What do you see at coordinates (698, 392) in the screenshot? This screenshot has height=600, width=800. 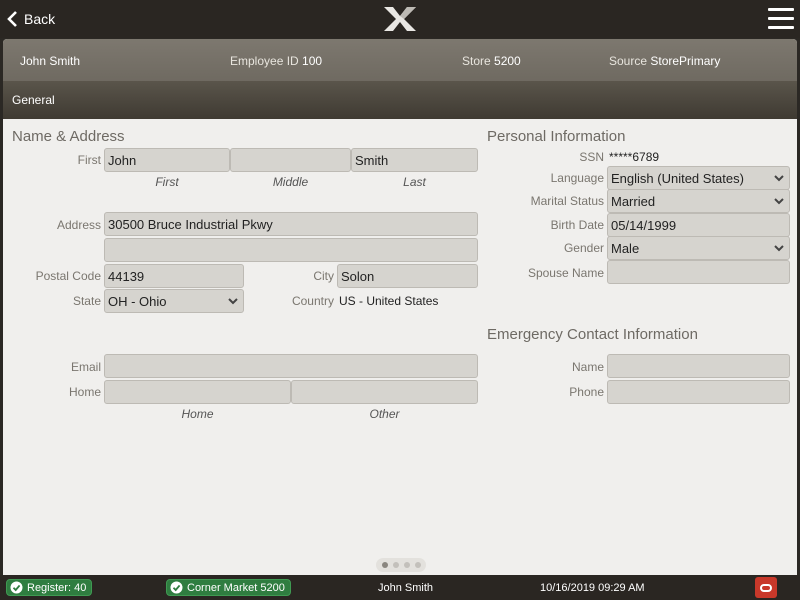 I see `emergency-phone-field` at bounding box center [698, 392].